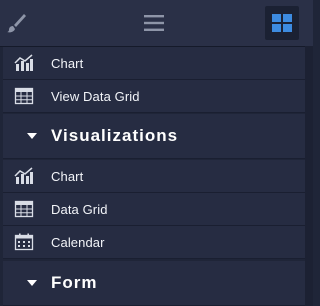 The height and width of the screenshot is (306, 320). Describe the element at coordinates (24, 242) in the screenshot. I see `calendar-icon` at that location.